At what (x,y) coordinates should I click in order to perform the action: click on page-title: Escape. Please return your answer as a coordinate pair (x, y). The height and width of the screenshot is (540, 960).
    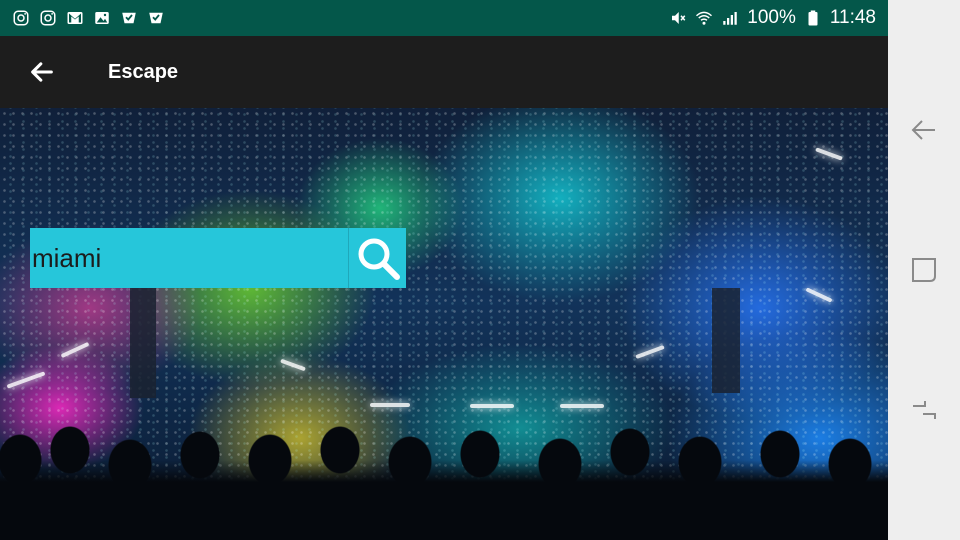
    Looking at the image, I should click on (143, 71).